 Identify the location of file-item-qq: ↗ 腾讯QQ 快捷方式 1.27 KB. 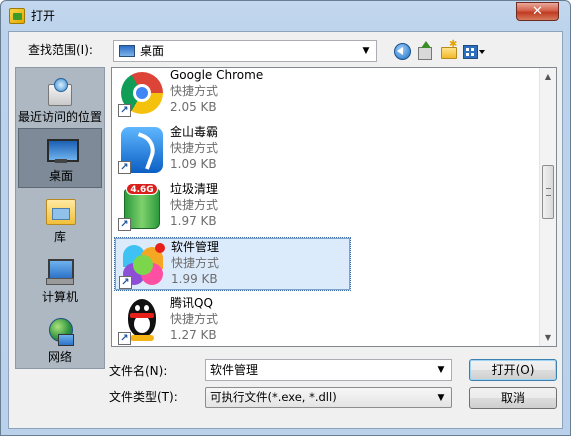
(232, 320).